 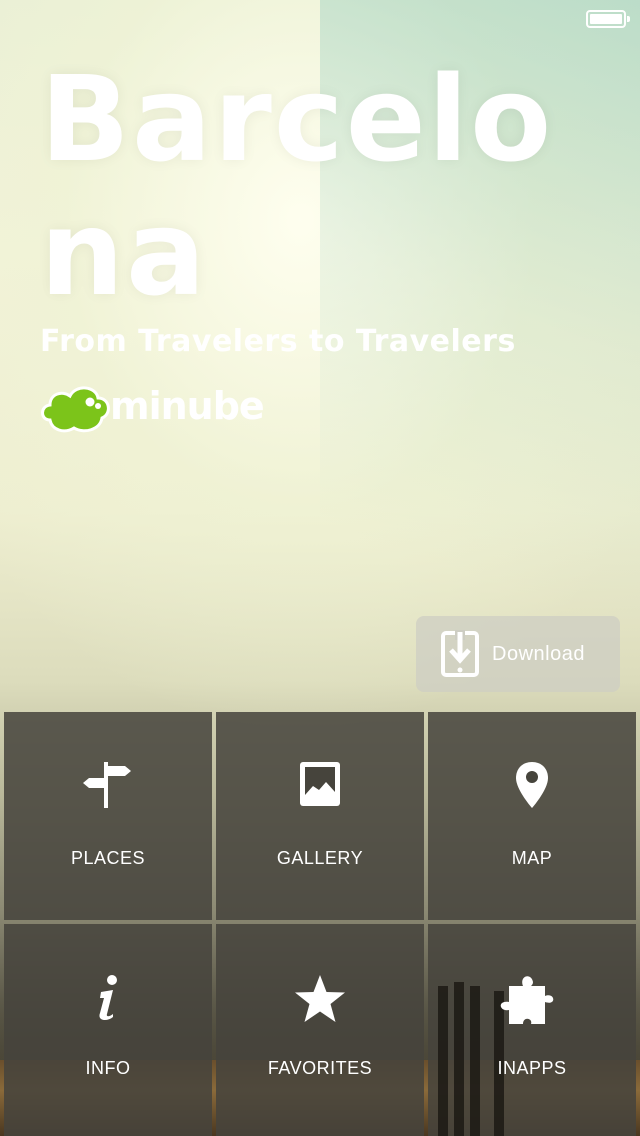 What do you see at coordinates (278, 341) in the screenshot?
I see `tagline: From Travelers to Travelers` at bounding box center [278, 341].